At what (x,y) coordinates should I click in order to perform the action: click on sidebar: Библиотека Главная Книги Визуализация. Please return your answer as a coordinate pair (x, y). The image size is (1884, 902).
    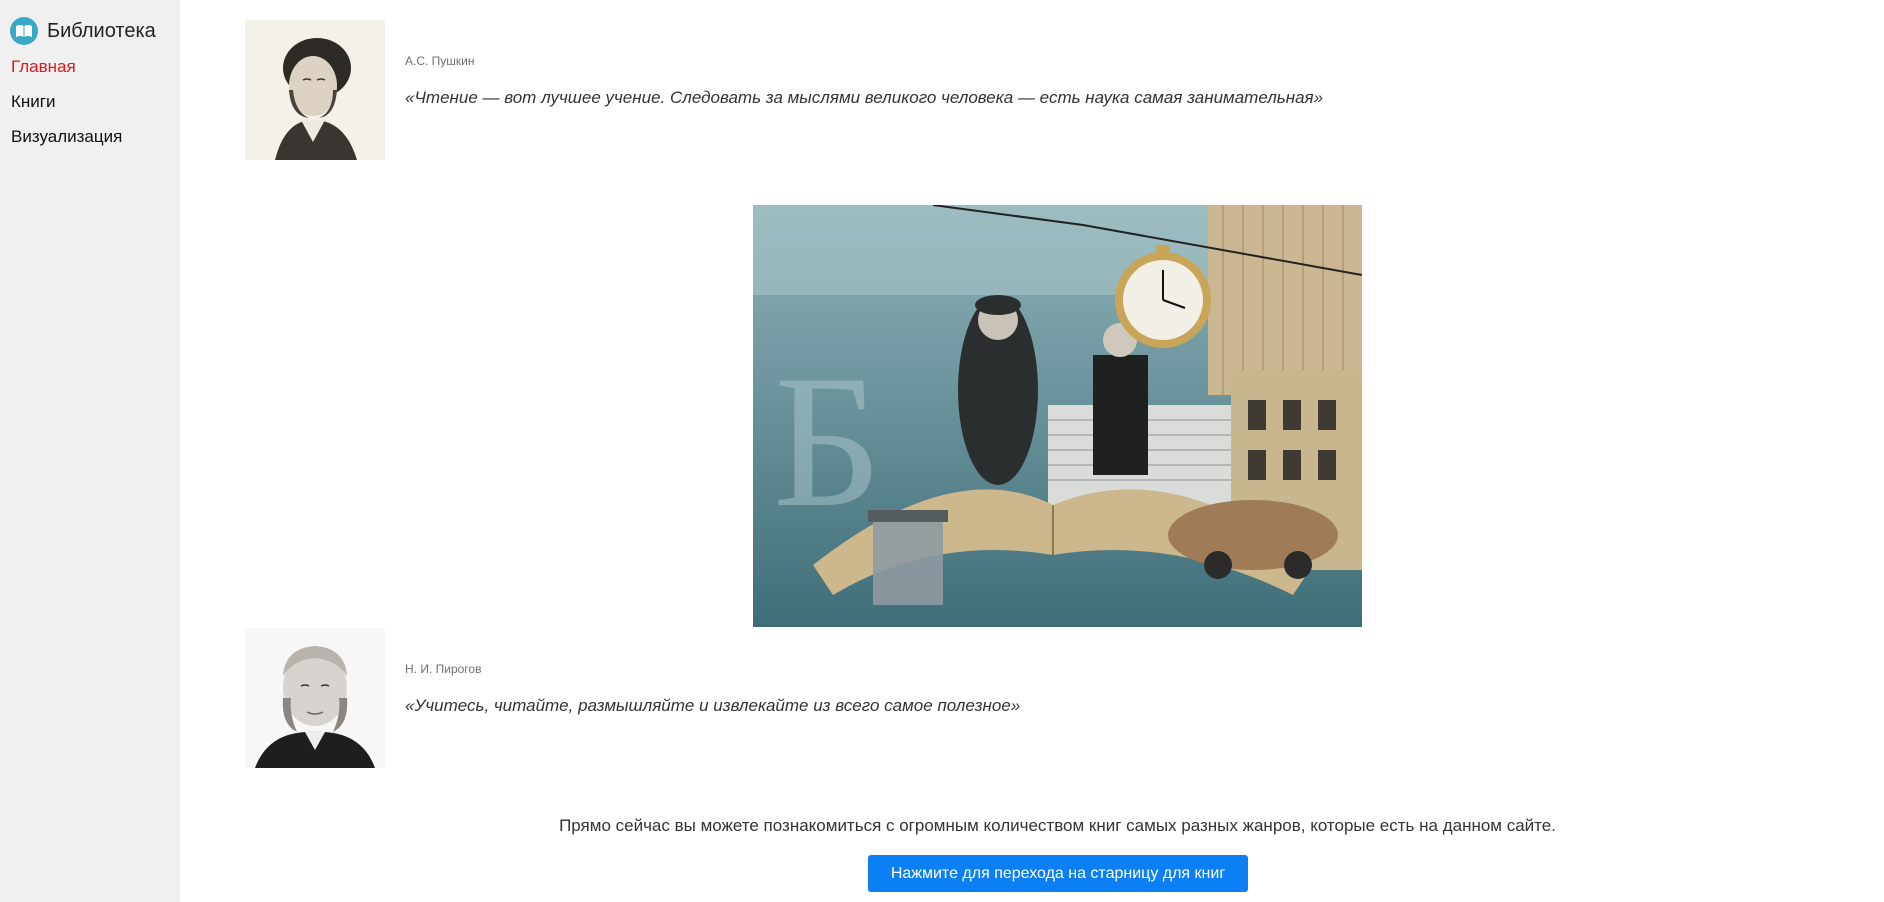
    Looking at the image, I should click on (90, 451).